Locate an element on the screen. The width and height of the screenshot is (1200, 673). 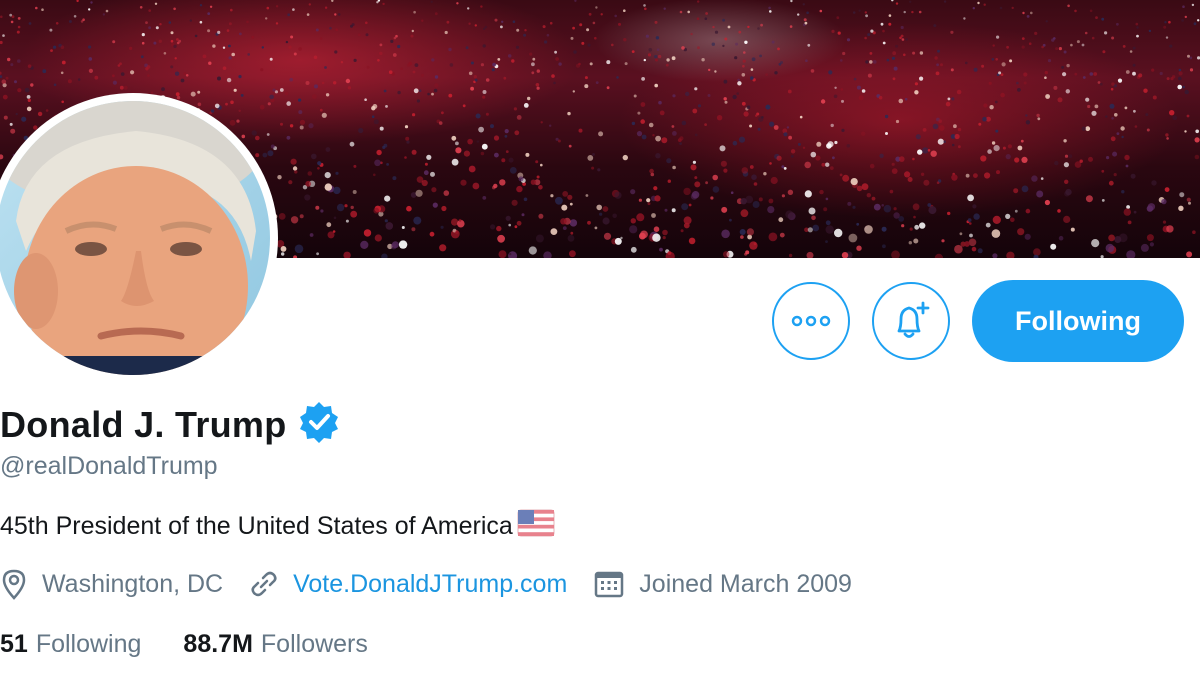
following-count: 51 is located at coordinates (14, 644).